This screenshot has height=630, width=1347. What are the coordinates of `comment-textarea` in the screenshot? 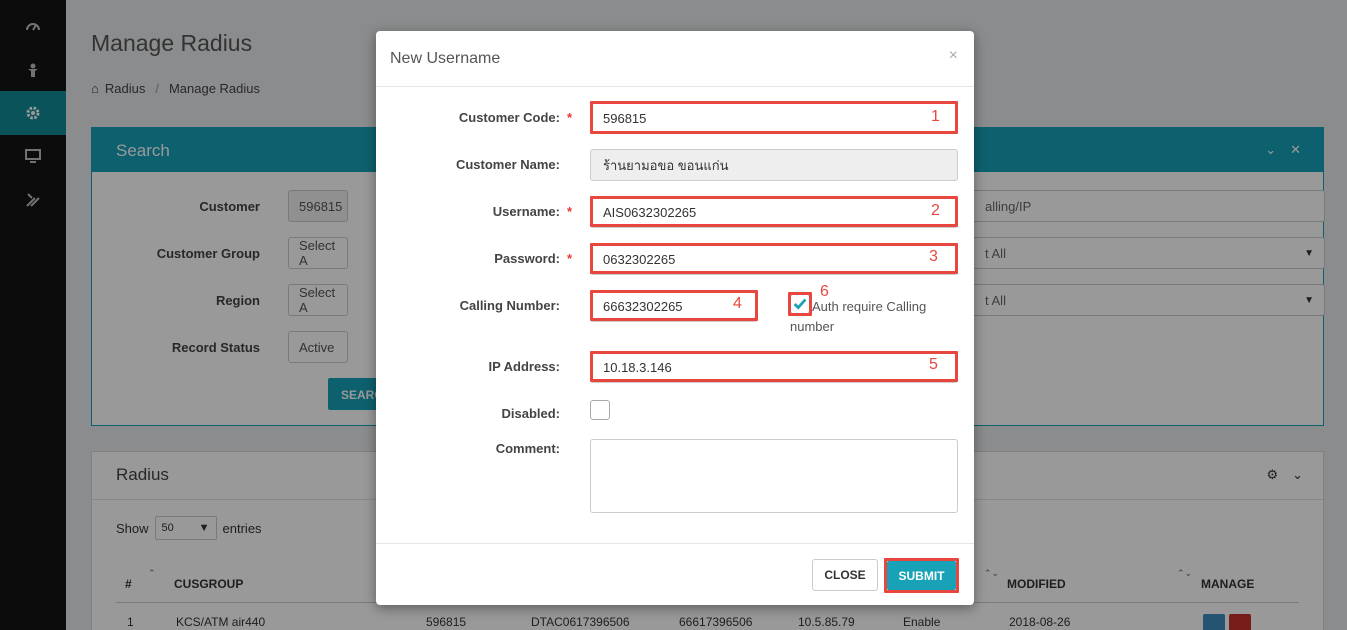 It's located at (774, 476).